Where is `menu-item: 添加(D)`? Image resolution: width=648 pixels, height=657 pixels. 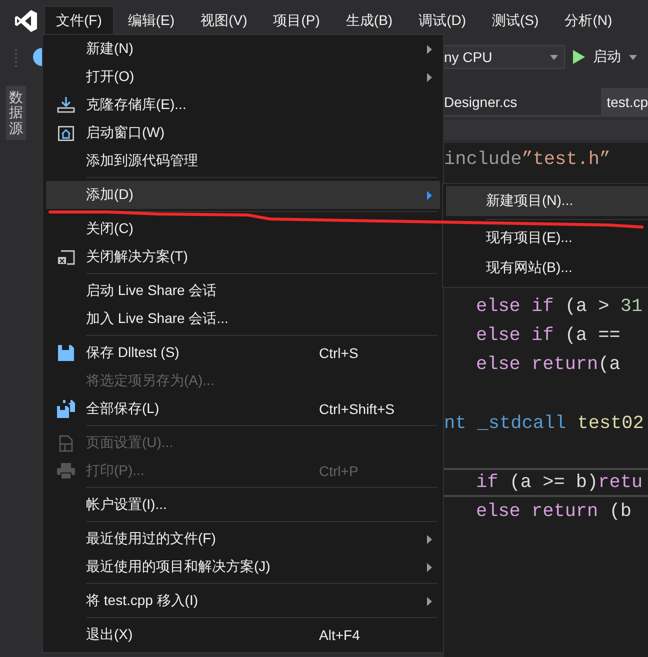 menu-item: 添加(D) is located at coordinates (243, 195).